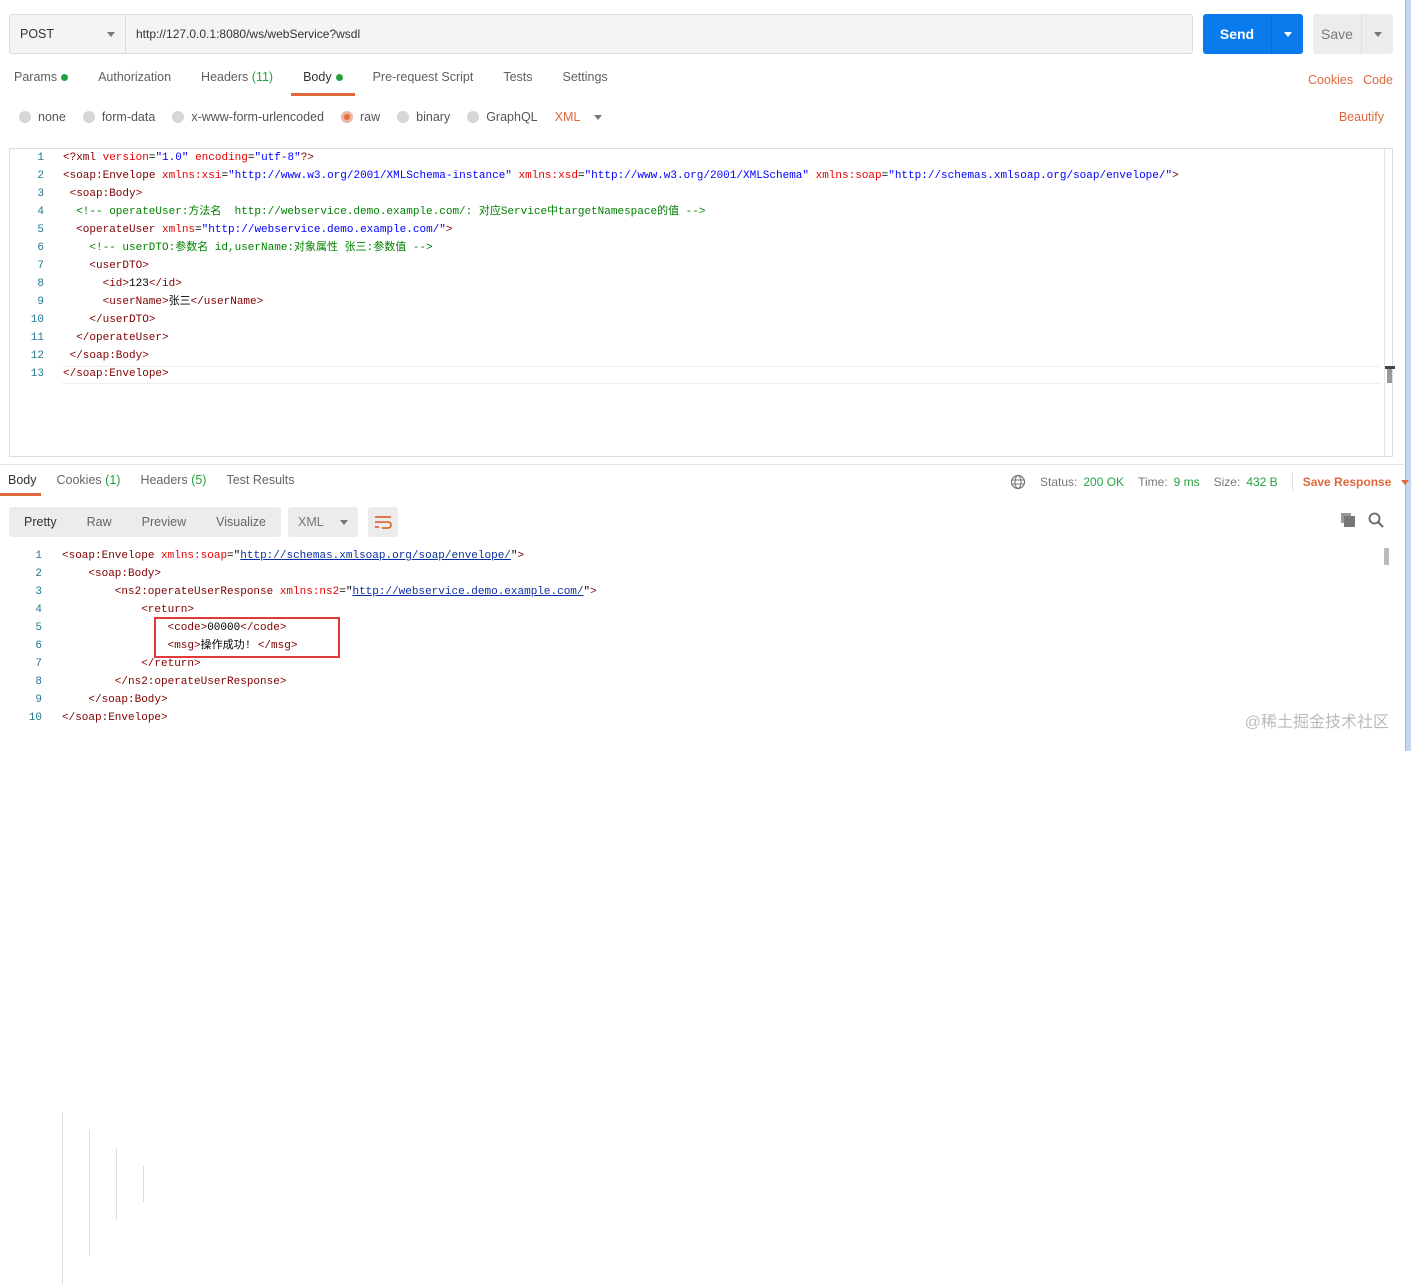 This screenshot has height=1284, width=1411. What do you see at coordinates (115, 284) in the screenshot?
I see `code-token: <id>` at bounding box center [115, 284].